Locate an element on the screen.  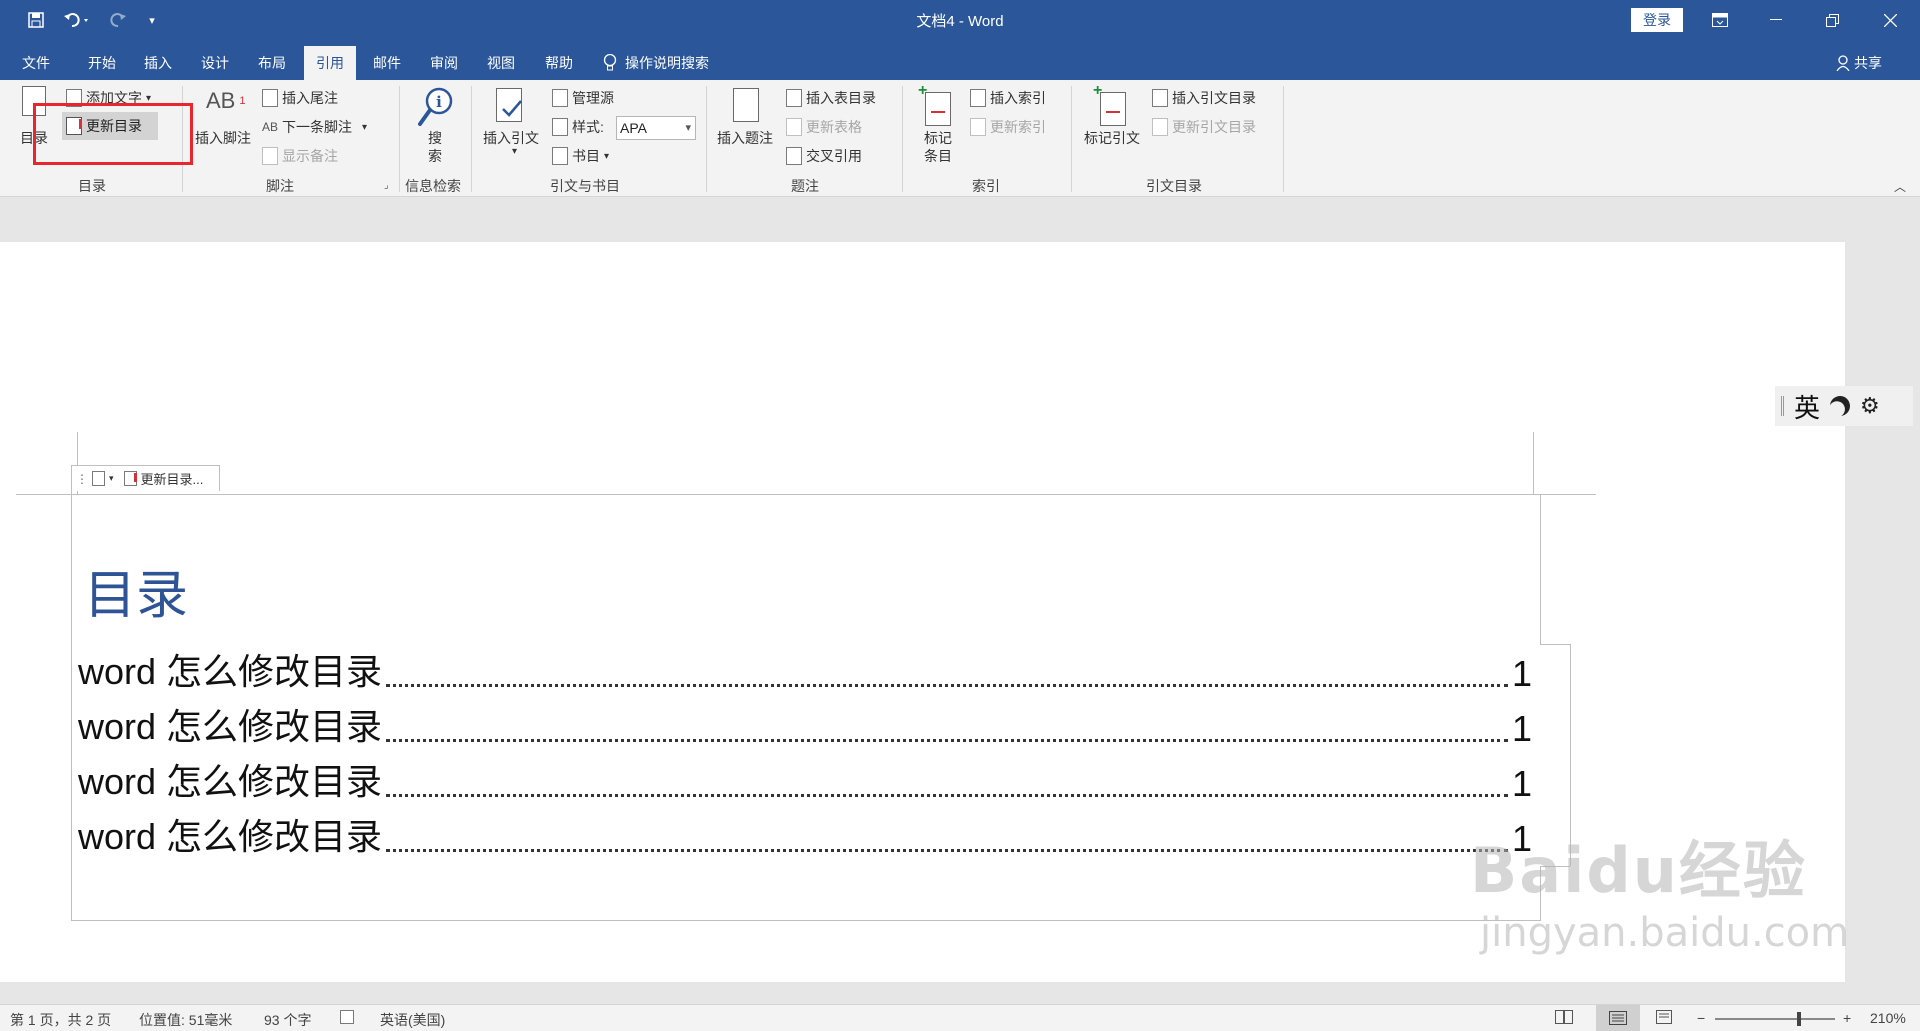
drag-handle-icon: ⋮ is located at coordinates (82, 479).